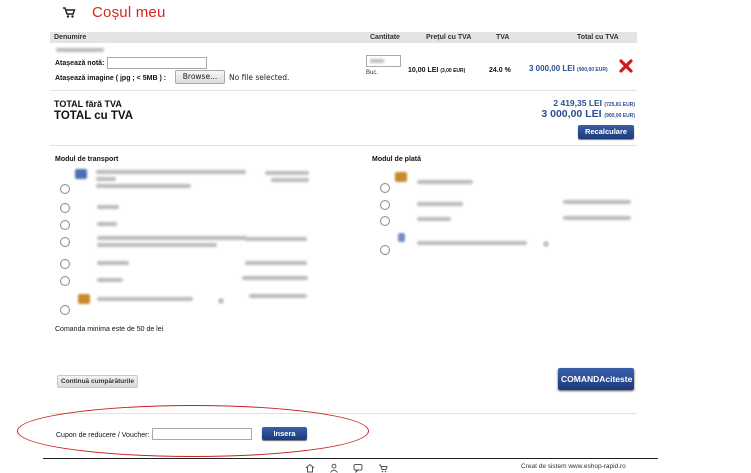 The width and height of the screenshot is (751, 473). I want to click on image-upload-label: Atașează imagine ( jpg ; < 5MB ) :, so click(111, 78).